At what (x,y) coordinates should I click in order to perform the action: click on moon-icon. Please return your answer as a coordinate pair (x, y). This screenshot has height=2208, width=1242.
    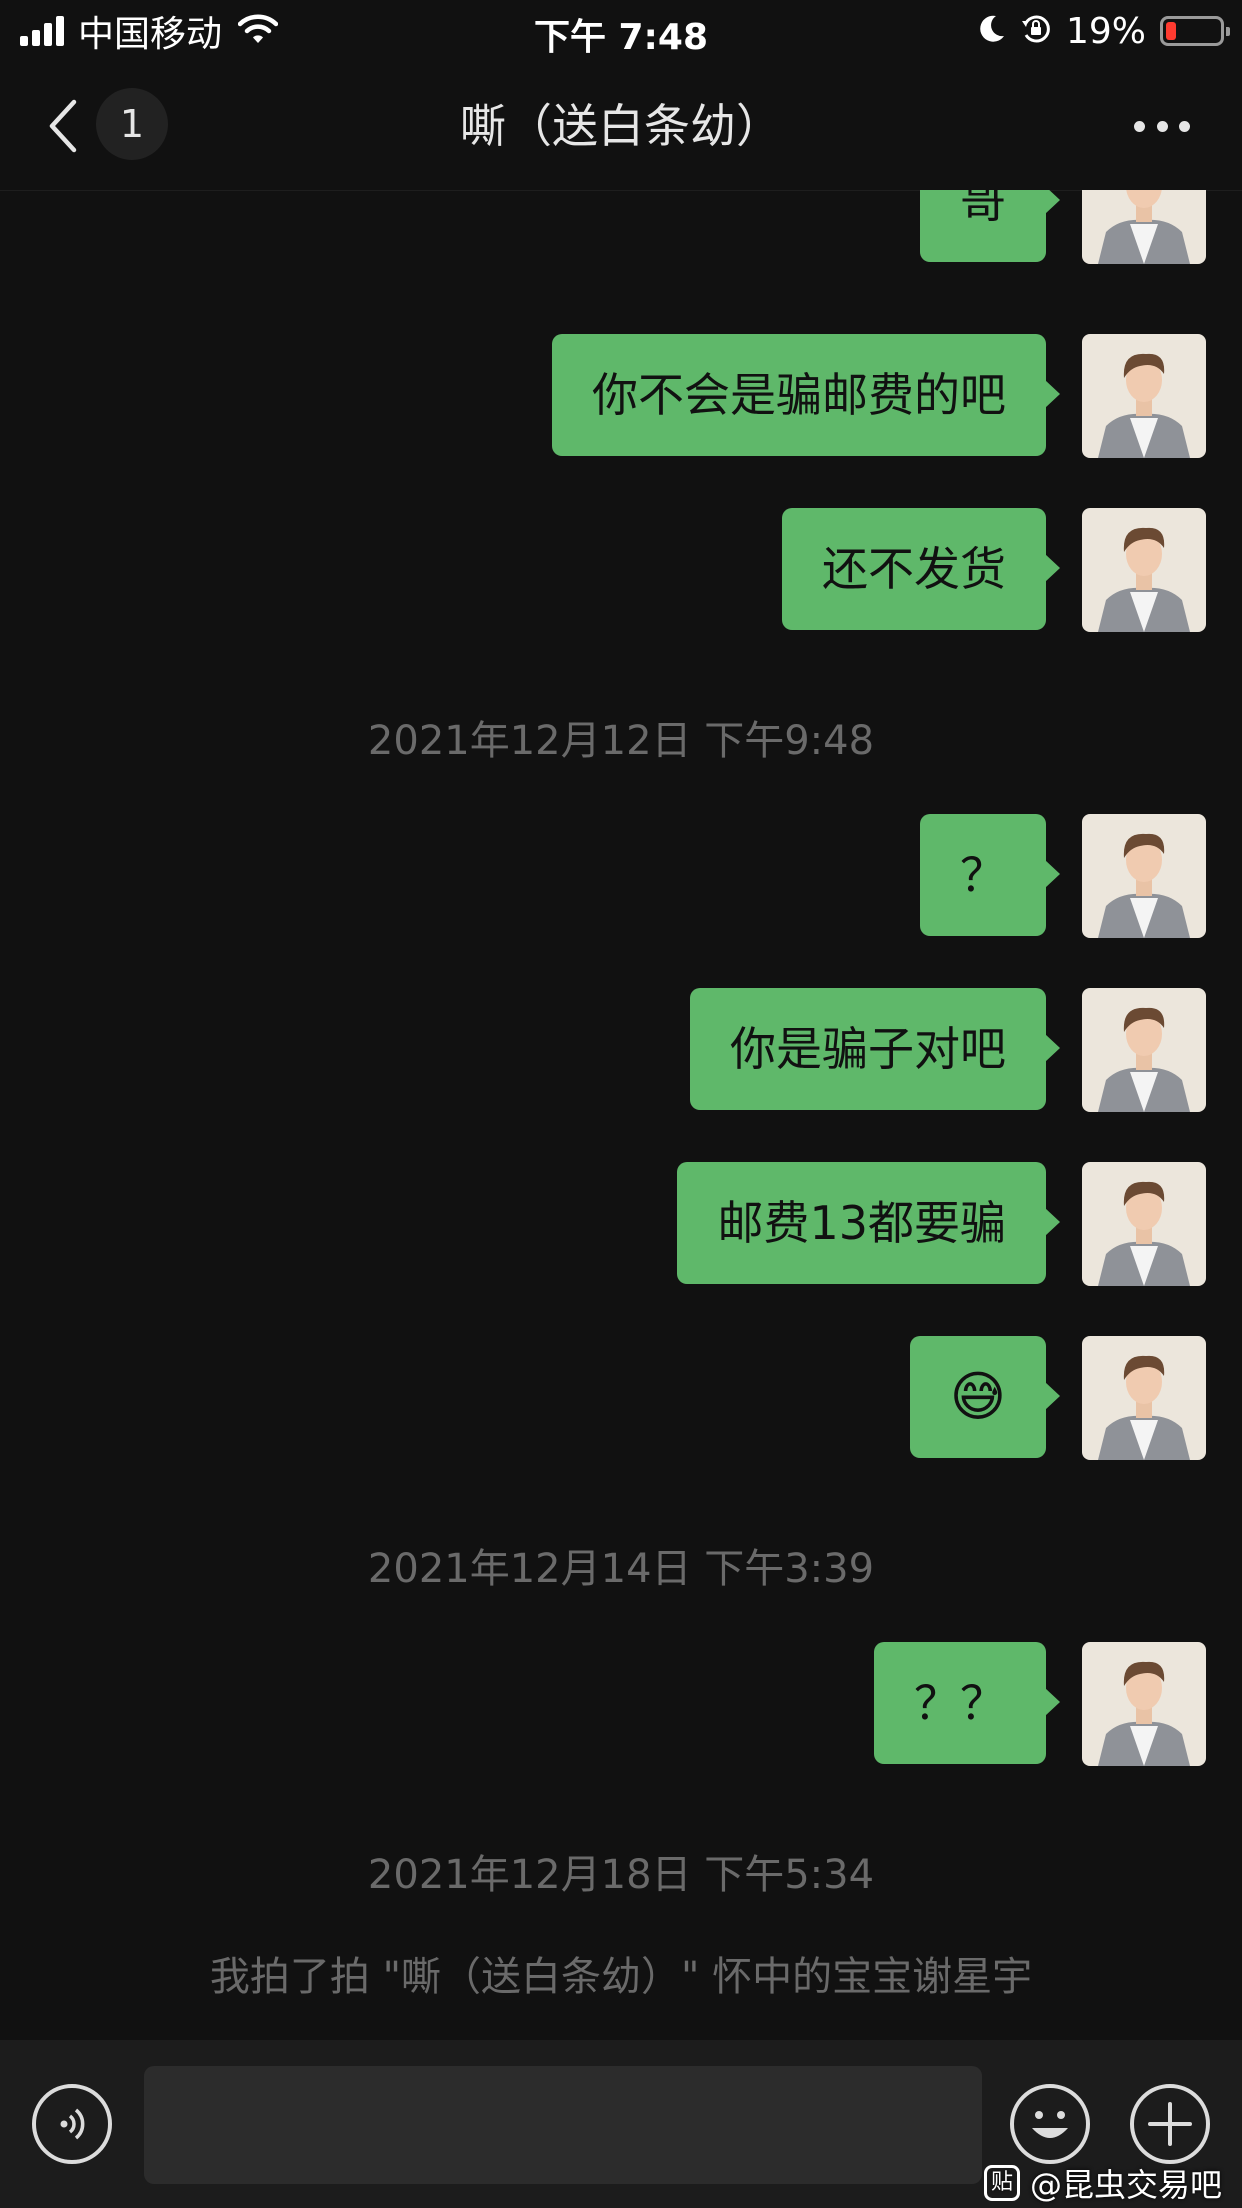
    Looking at the image, I should click on (992, 31).